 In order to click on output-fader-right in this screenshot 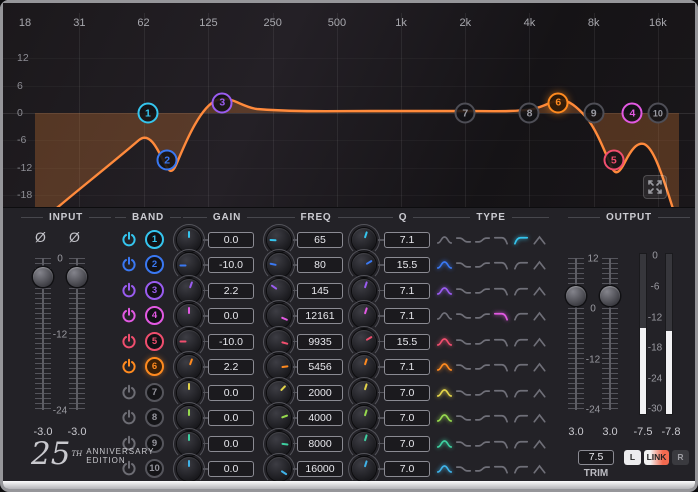, I will do `click(610, 334)`.